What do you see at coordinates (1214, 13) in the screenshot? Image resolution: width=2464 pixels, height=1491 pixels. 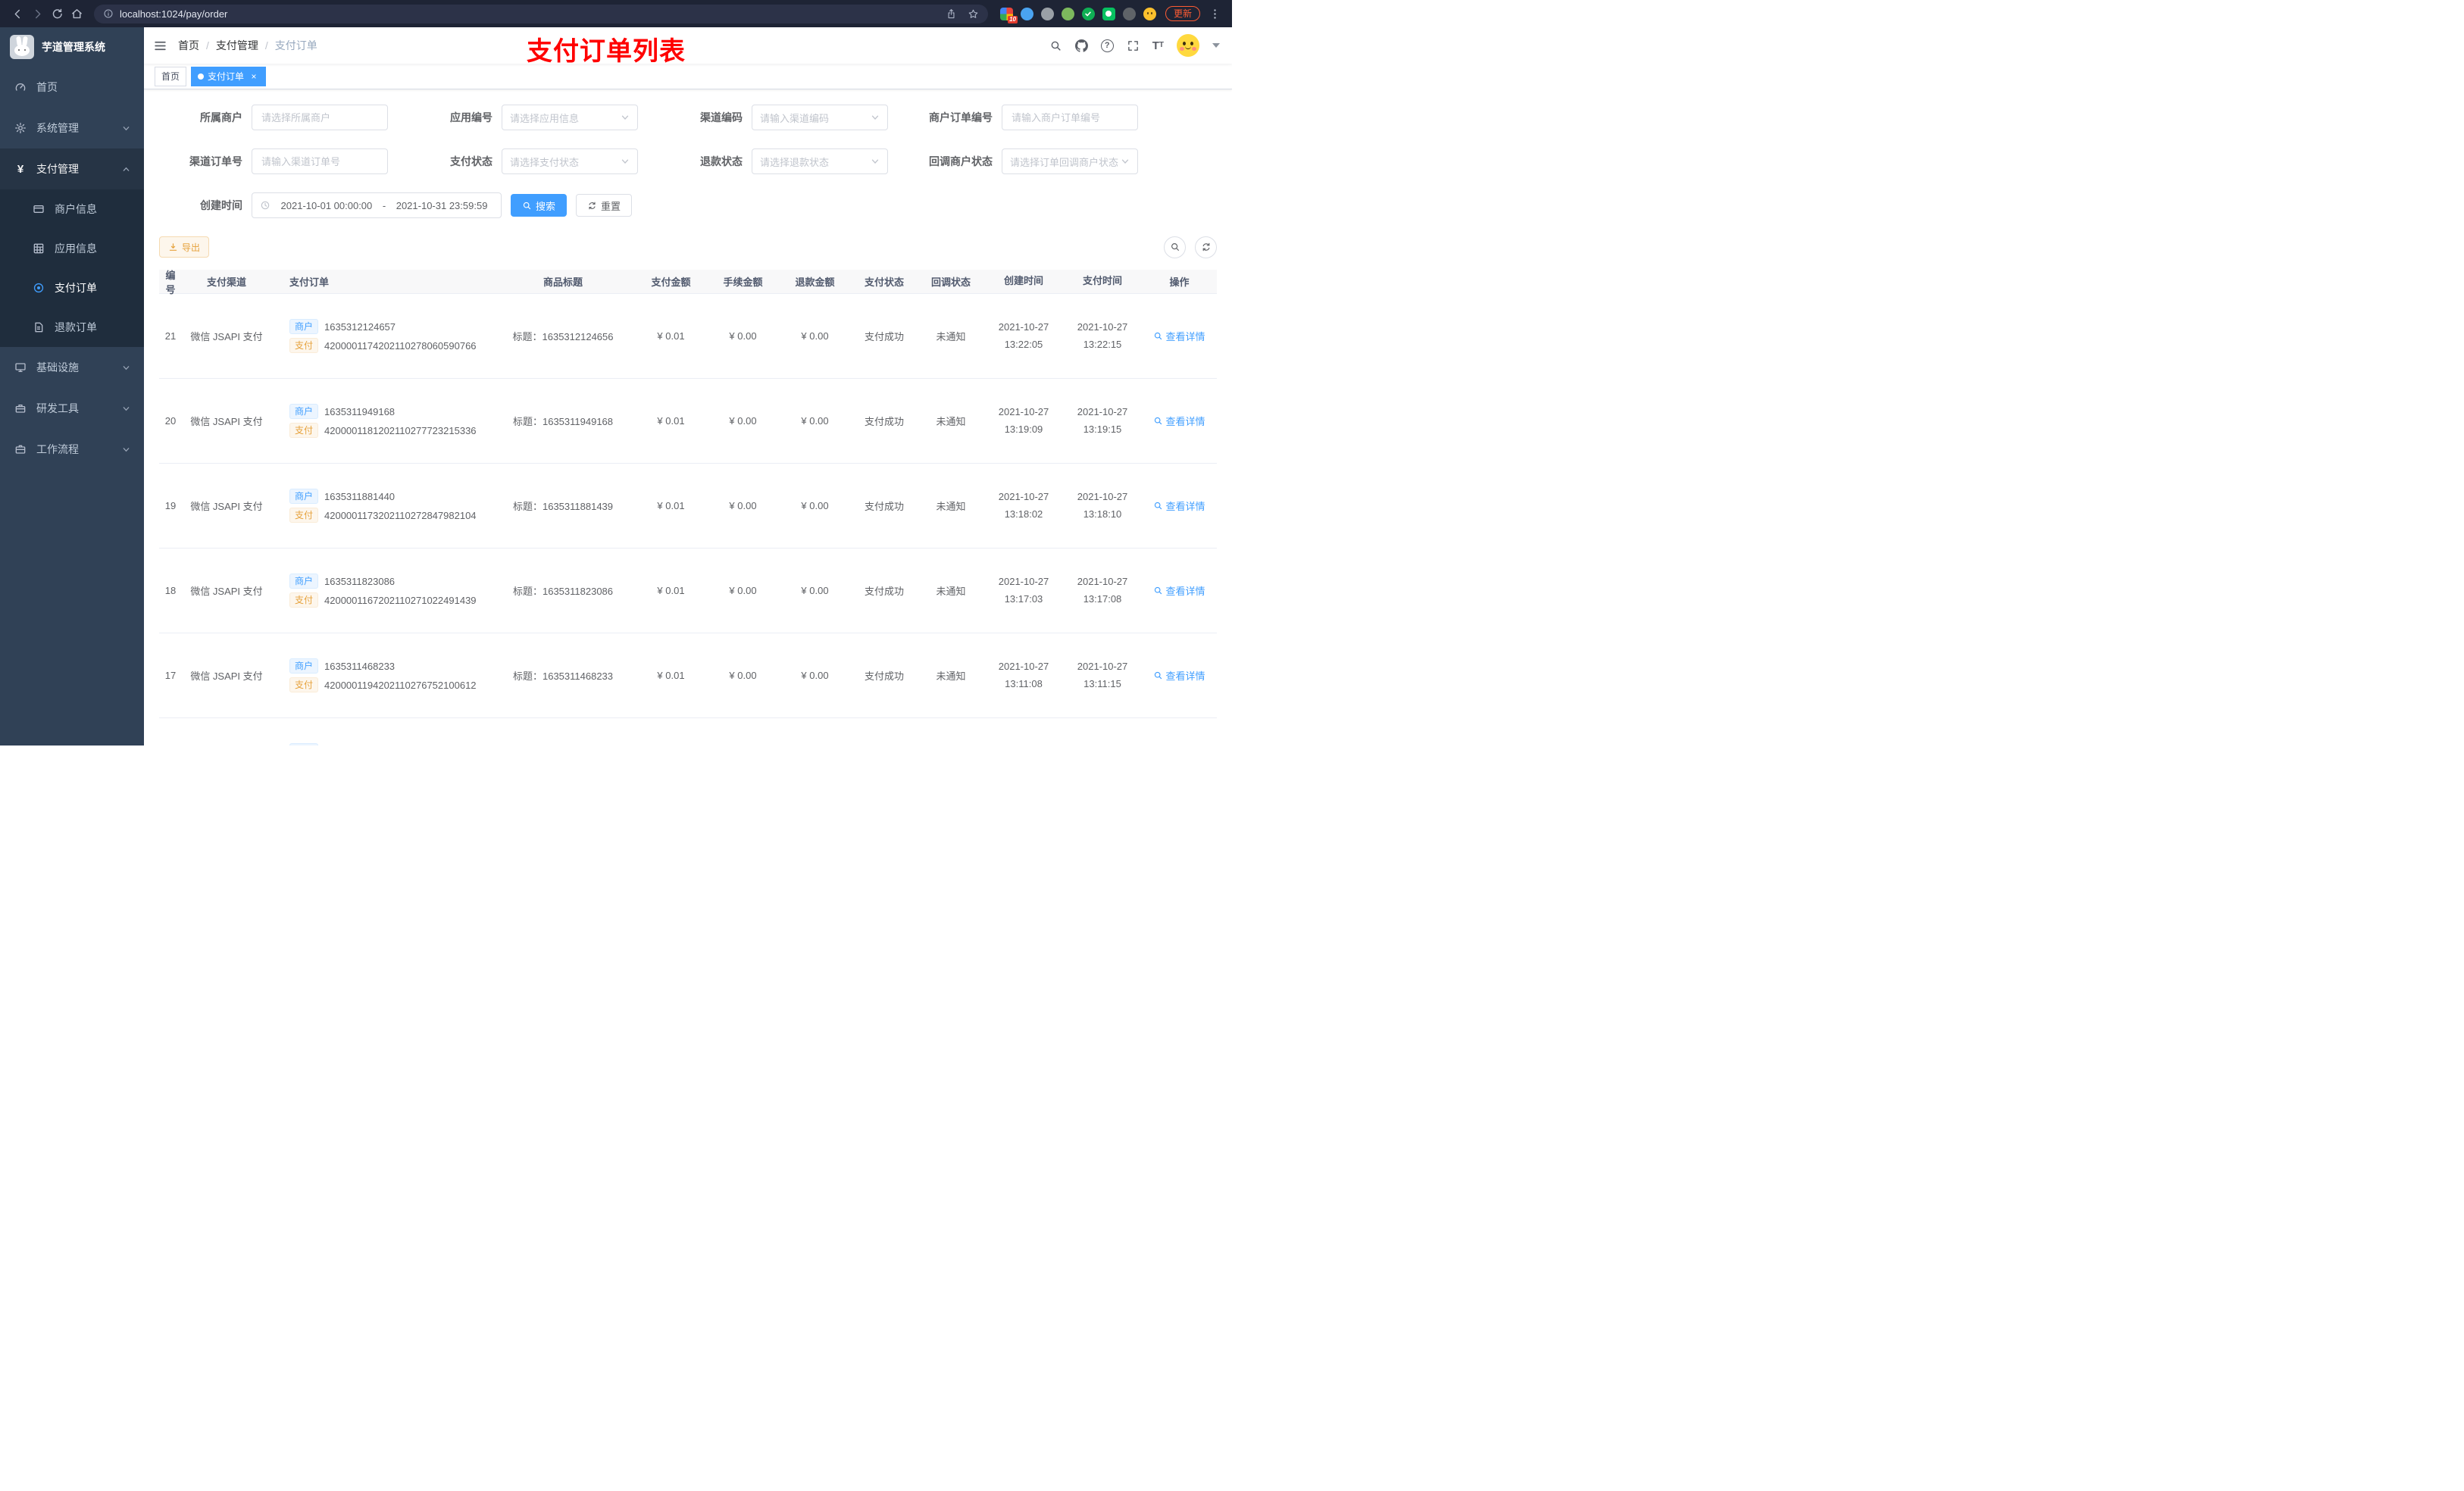 I see `browser-menu-icon` at bounding box center [1214, 13].